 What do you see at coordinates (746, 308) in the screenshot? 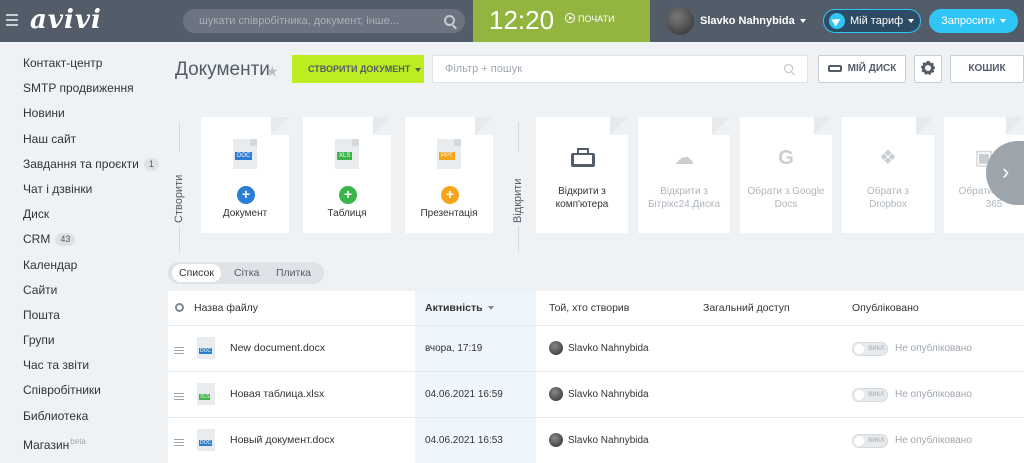
I see `header-shared-access: Загальний доступ` at bounding box center [746, 308].